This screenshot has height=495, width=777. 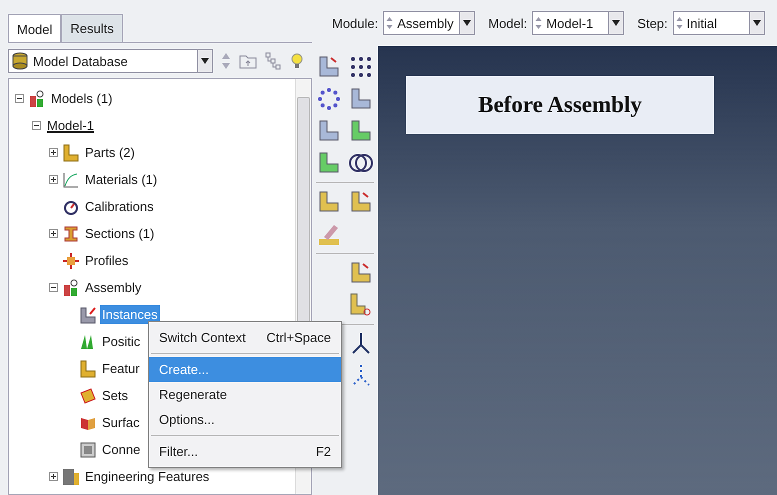 I want to click on tab: Model, so click(x=35, y=28).